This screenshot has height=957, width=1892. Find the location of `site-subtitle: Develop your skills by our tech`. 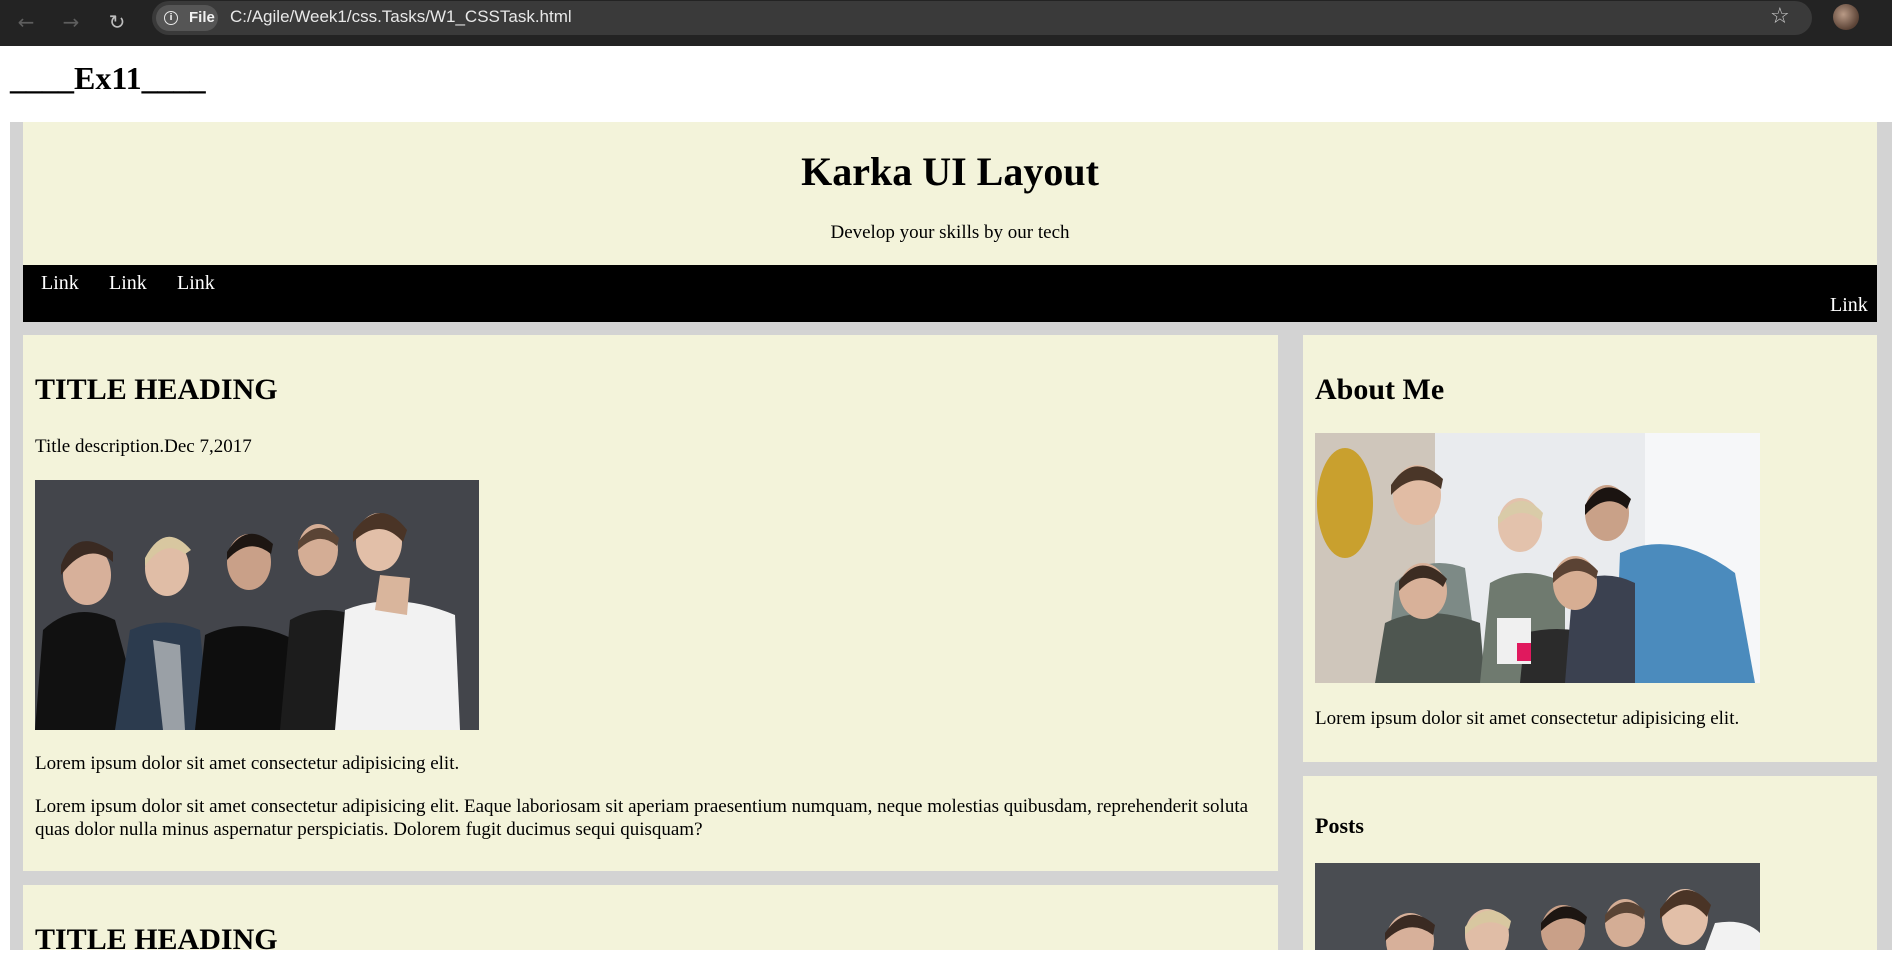

site-subtitle: Develop your skills by our tech is located at coordinates (950, 232).